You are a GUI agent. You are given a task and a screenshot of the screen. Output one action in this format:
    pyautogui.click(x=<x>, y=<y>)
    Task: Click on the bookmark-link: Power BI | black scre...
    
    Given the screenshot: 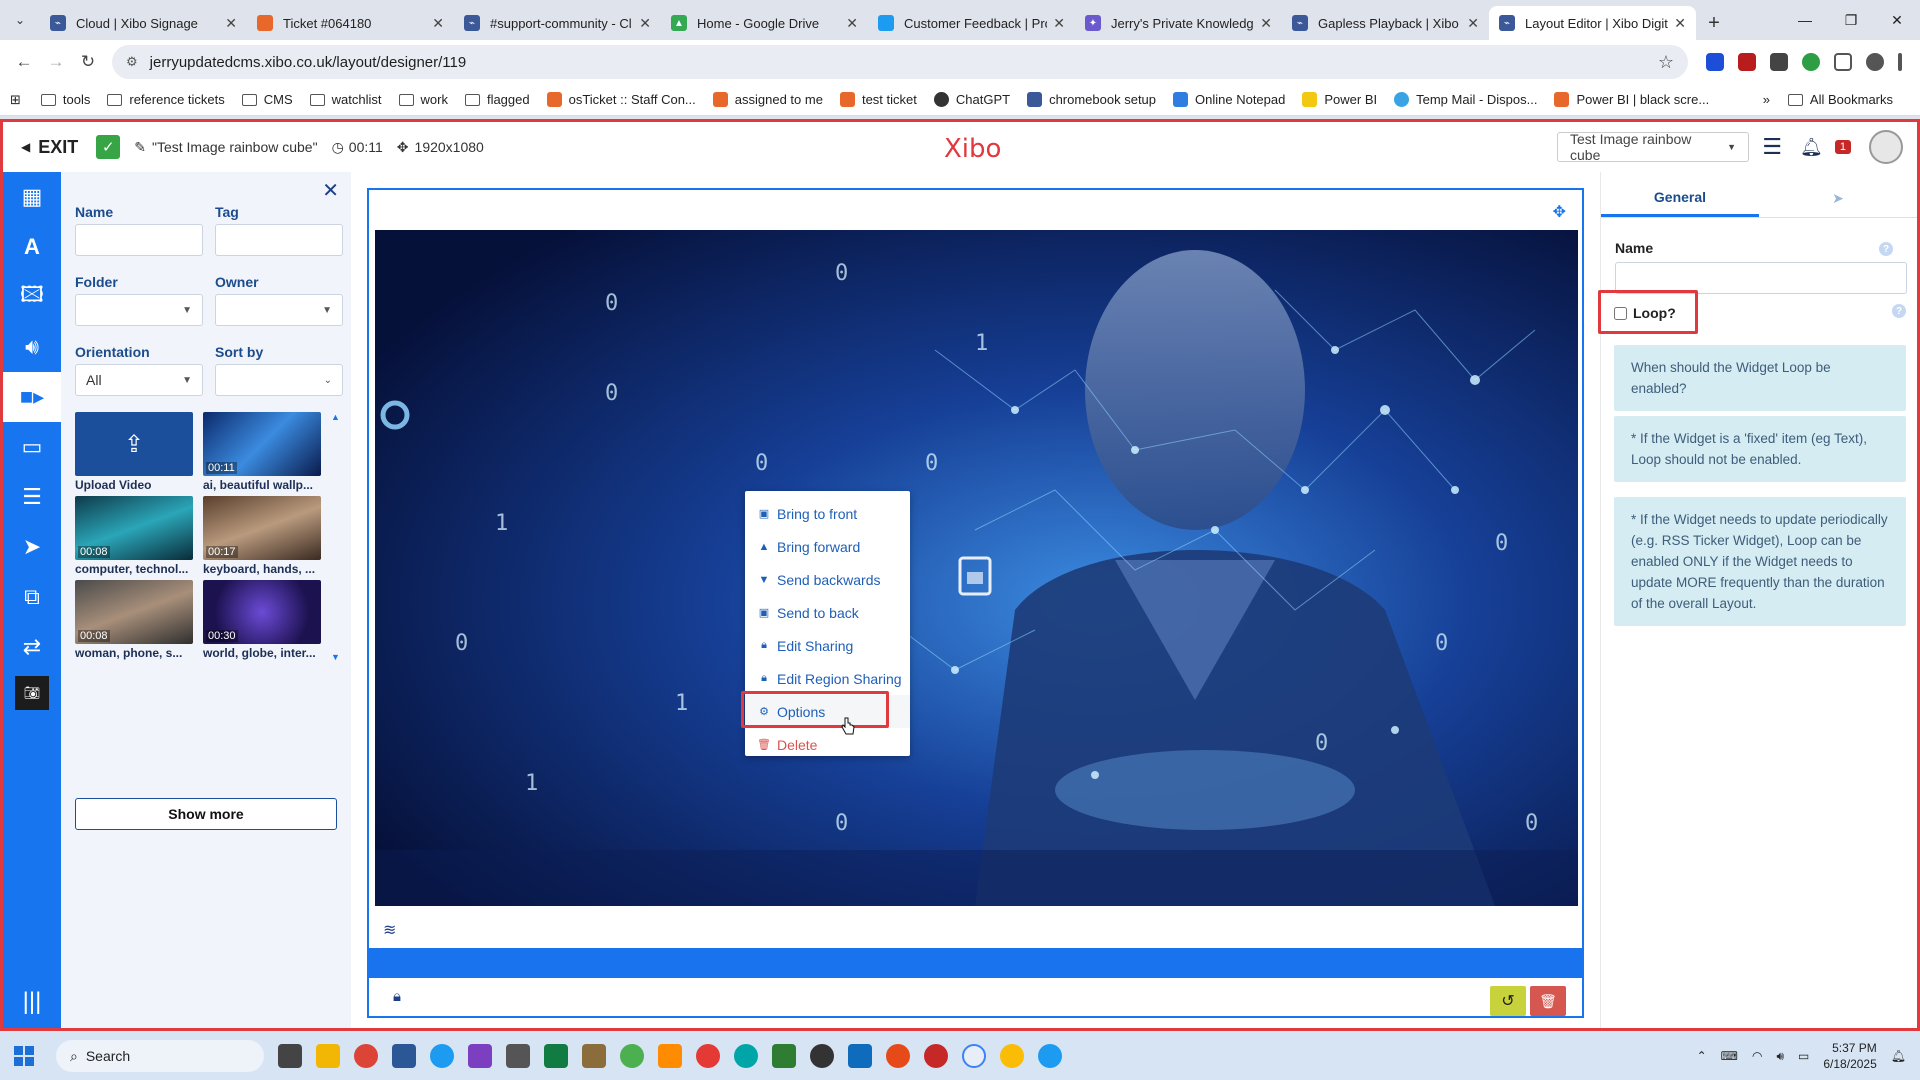 What is the action you would take?
    pyautogui.click(x=1631, y=99)
    